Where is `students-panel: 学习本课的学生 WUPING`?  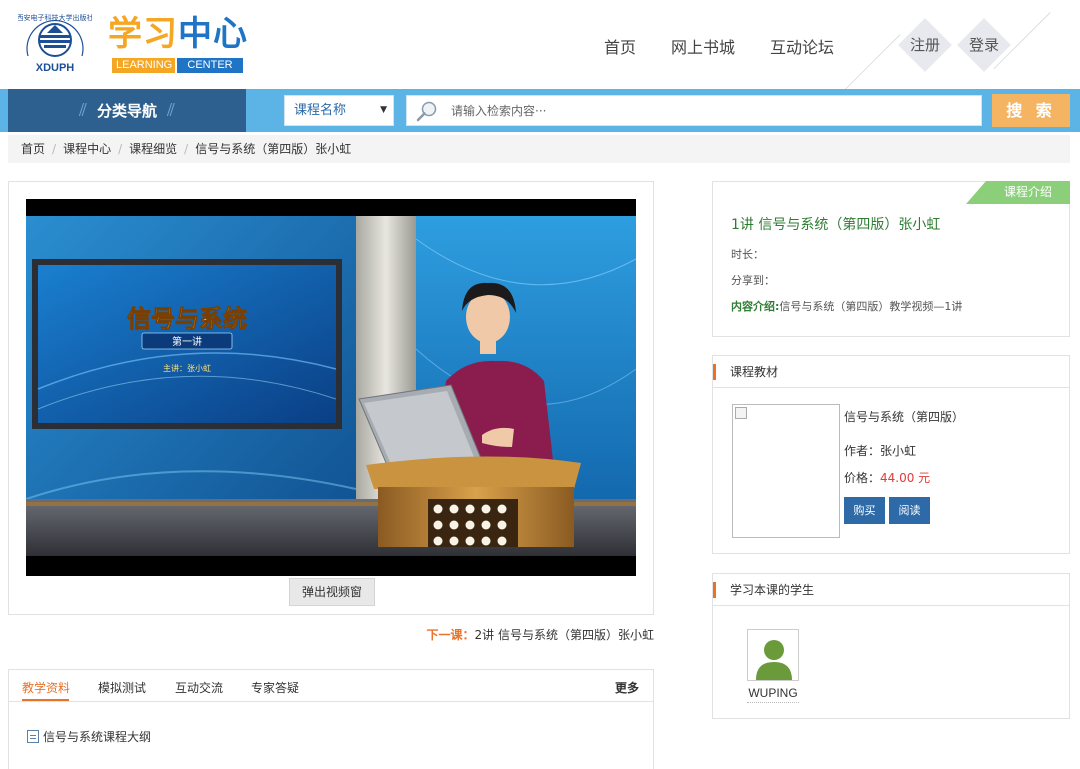
students-panel: 学习本课的学生 WUPING is located at coordinates (891, 646).